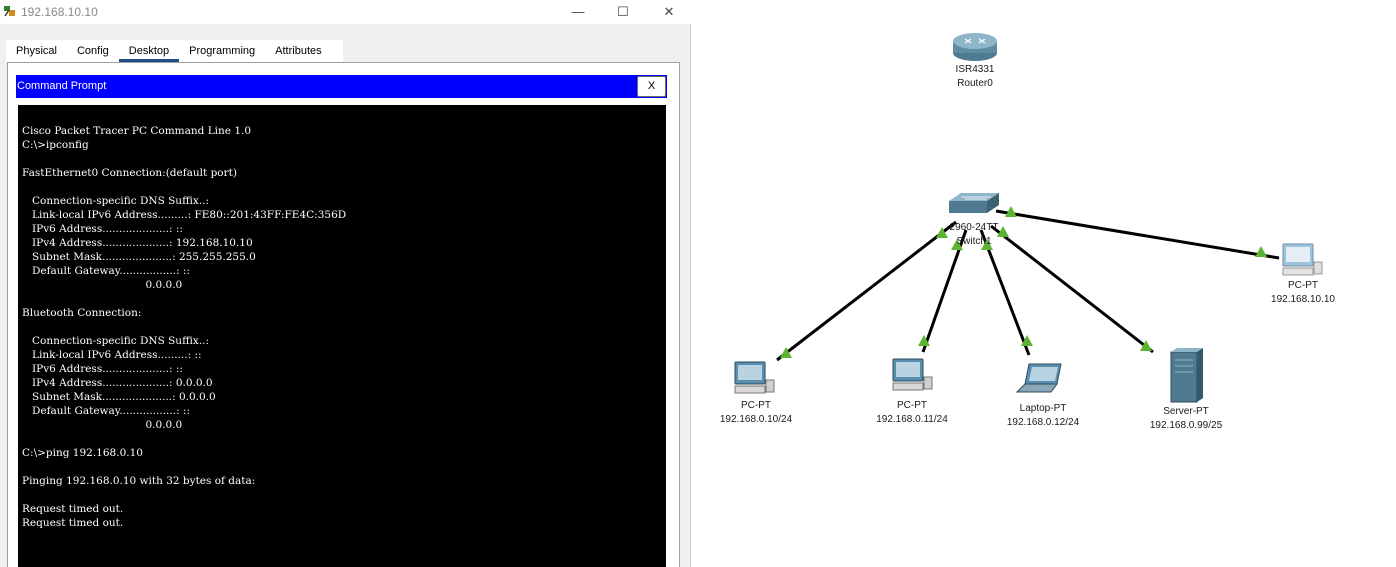  Describe the element at coordinates (623, 12) in the screenshot. I see `maximize-button: ☐` at that location.